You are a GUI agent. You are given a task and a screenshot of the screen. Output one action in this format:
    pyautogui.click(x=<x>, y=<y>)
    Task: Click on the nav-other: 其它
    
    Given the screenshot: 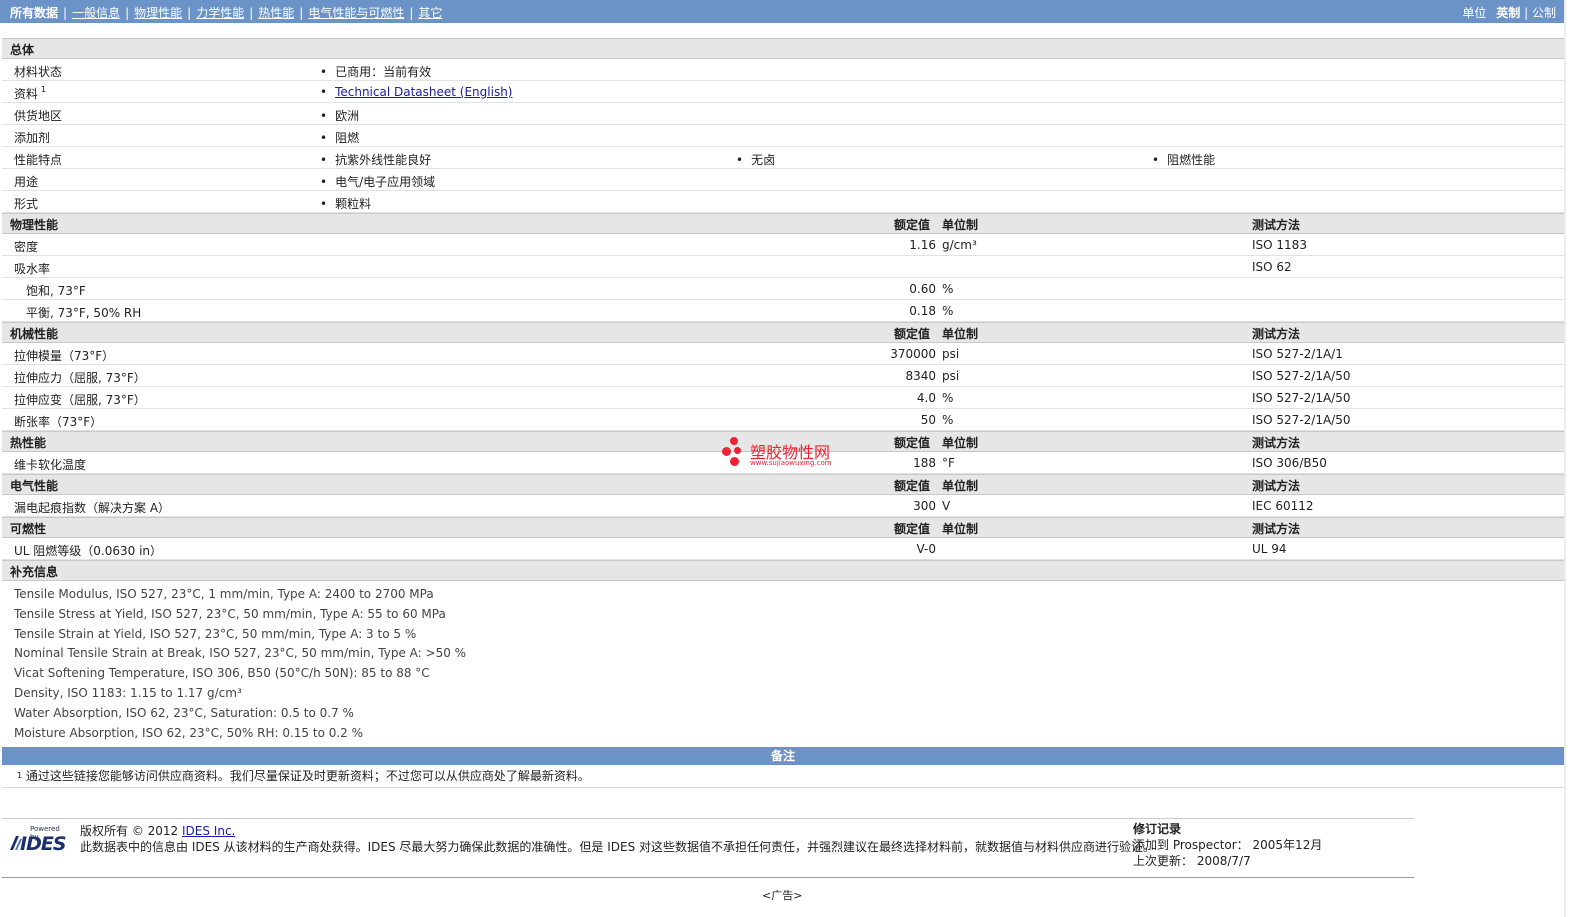 What is the action you would take?
    pyautogui.click(x=430, y=13)
    